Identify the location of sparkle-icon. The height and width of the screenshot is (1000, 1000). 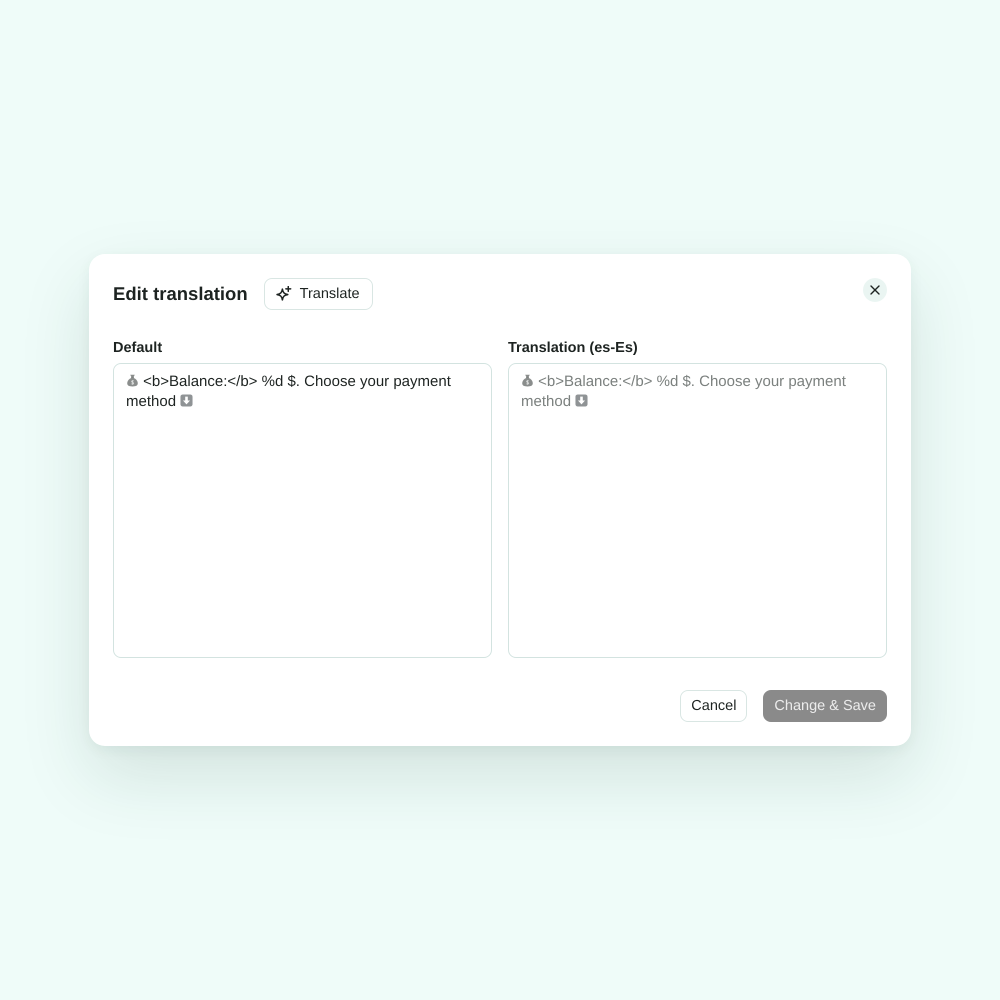
(284, 294).